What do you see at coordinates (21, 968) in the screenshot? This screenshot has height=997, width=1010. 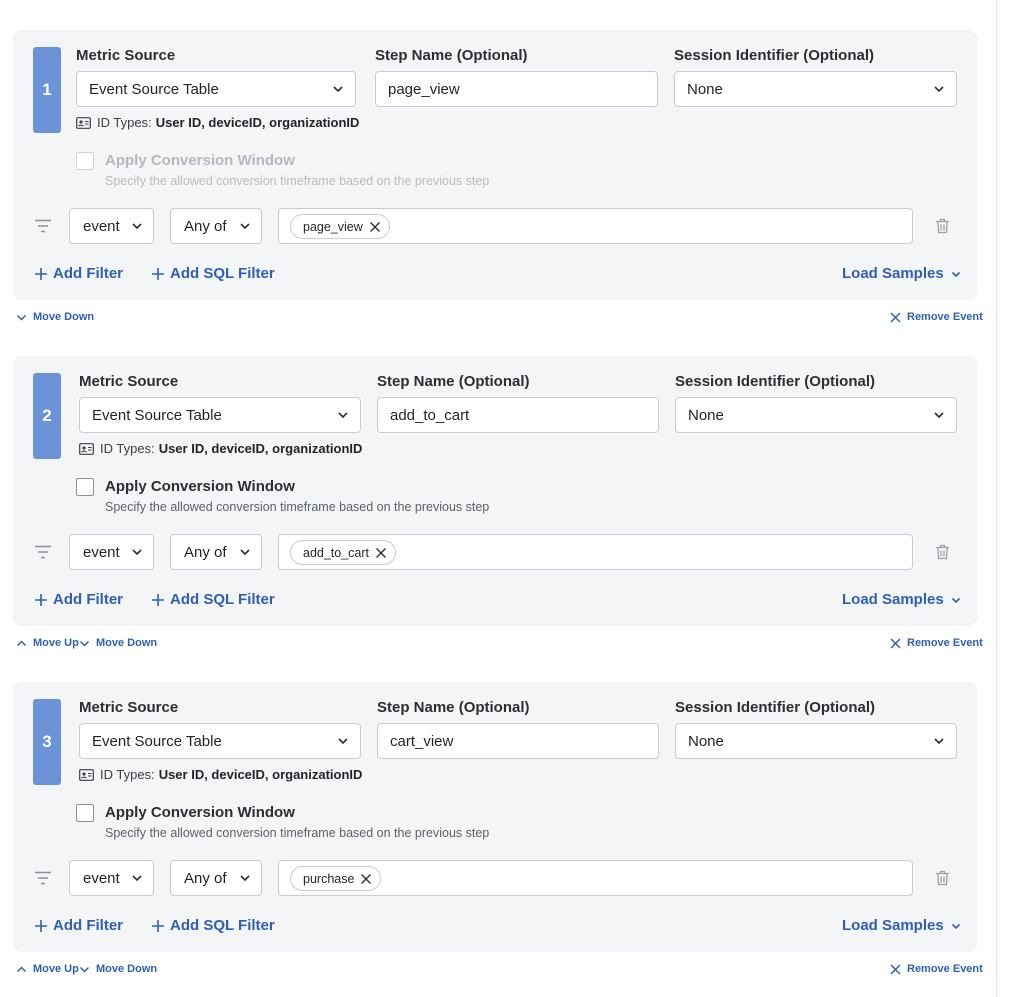 I see `chevron-up-icon` at bounding box center [21, 968].